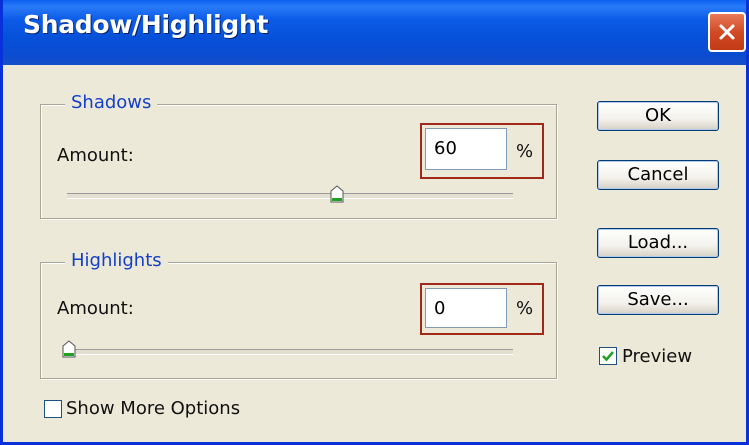 Image resolution: width=749 pixels, height=445 pixels. I want to click on highlights-amount-label: Amount:, so click(95, 308).